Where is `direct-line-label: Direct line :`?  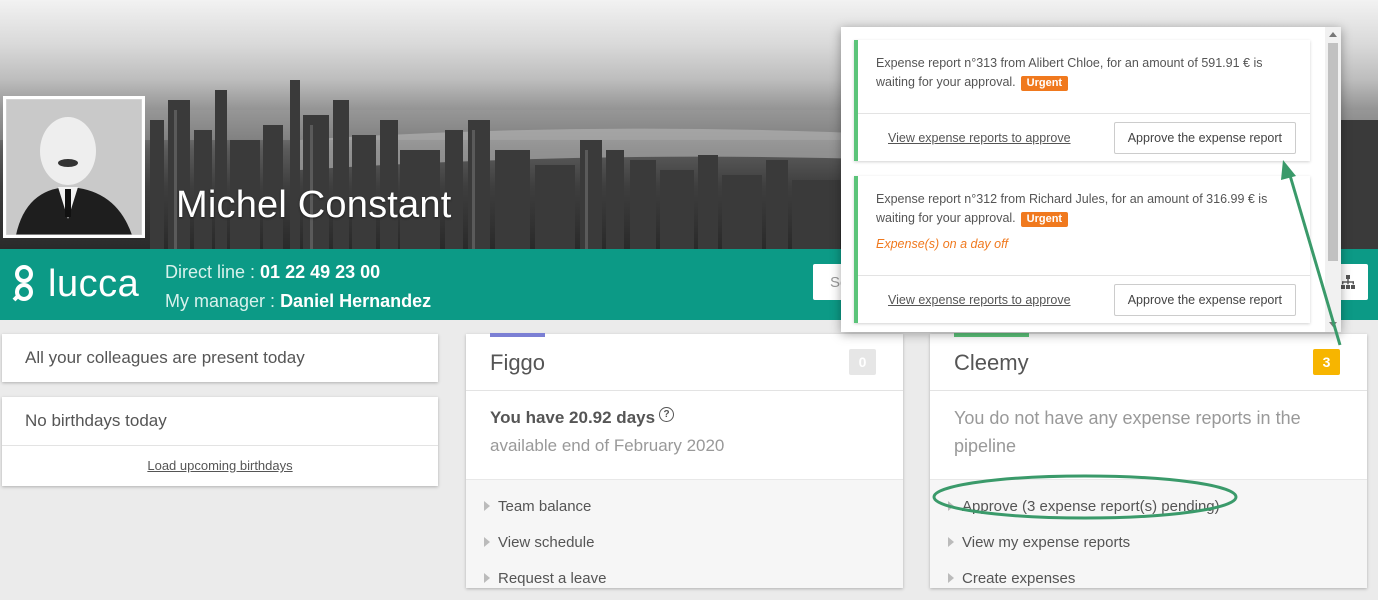 direct-line-label: Direct line : is located at coordinates (210, 272).